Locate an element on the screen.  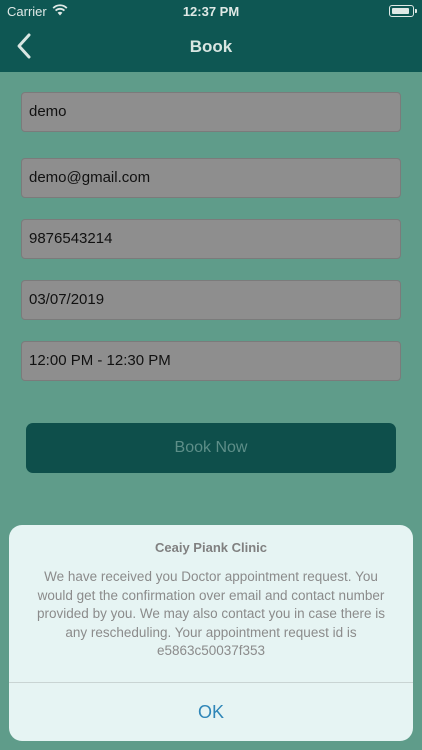
navigation-bar: Carrier 12:37 PM Book is located at coordinates (211, 36).